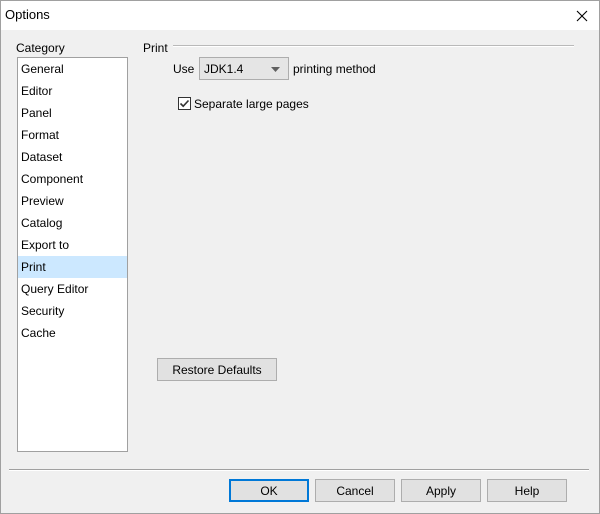 The image size is (600, 514). I want to click on category-label: Category, so click(40, 48).